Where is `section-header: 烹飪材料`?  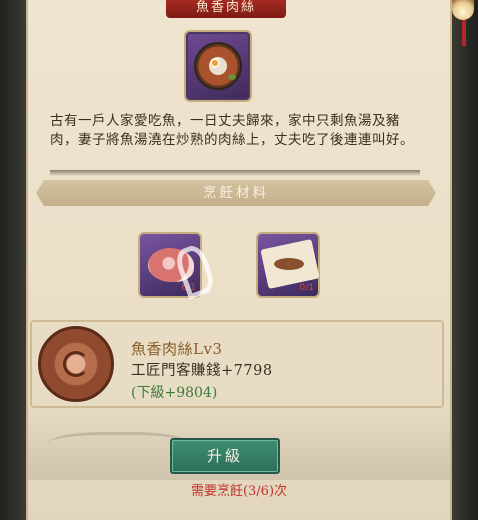 section-header: 烹飪材料 is located at coordinates (236, 193).